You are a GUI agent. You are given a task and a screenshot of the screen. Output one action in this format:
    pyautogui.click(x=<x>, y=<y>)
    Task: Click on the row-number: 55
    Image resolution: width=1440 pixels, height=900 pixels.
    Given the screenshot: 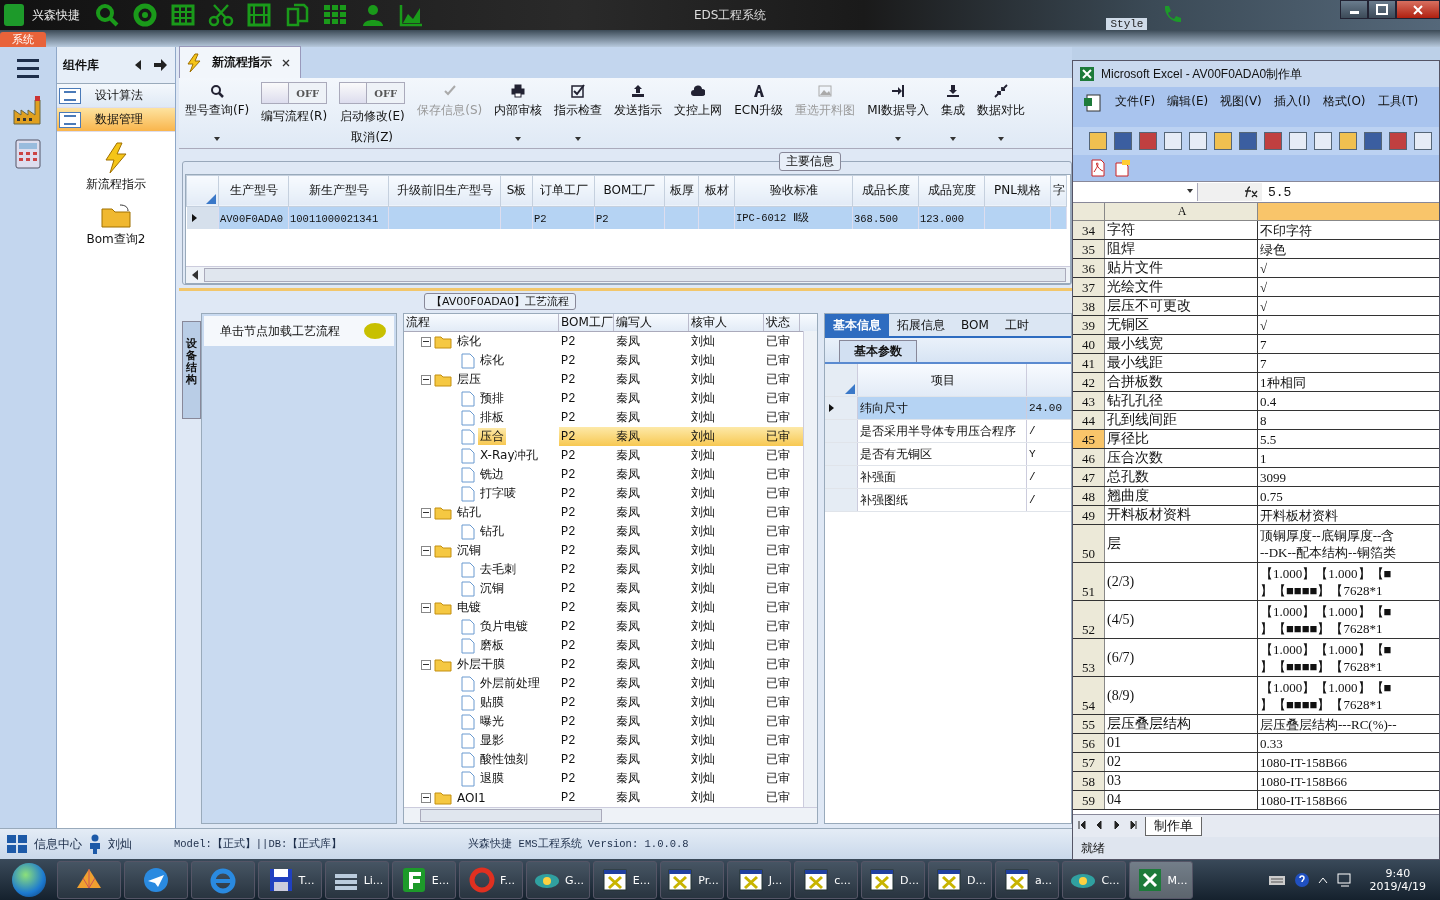 What is the action you would take?
    pyautogui.click(x=1089, y=724)
    